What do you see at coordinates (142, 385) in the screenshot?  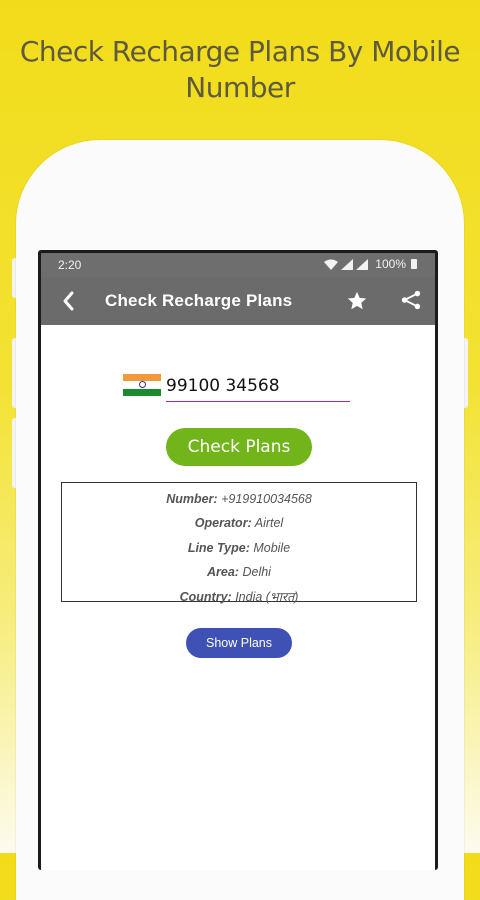 I see `india-flag-icon` at bounding box center [142, 385].